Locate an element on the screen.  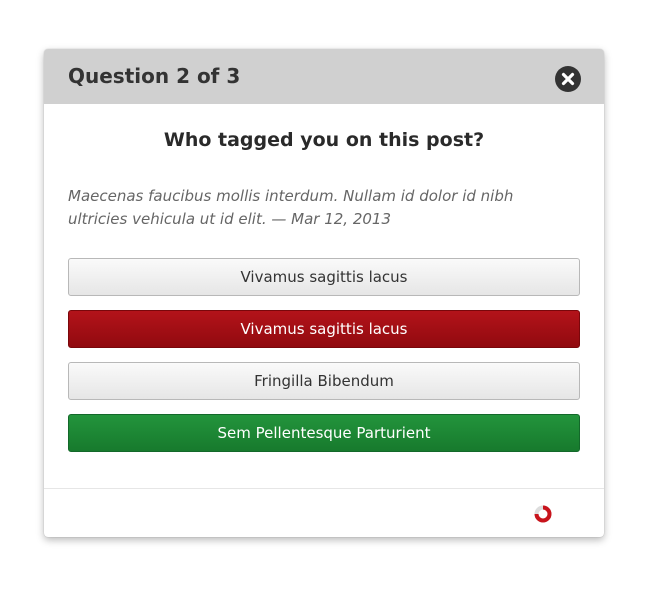
dialog-title: Question 2 of 3 is located at coordinates (154, 76).